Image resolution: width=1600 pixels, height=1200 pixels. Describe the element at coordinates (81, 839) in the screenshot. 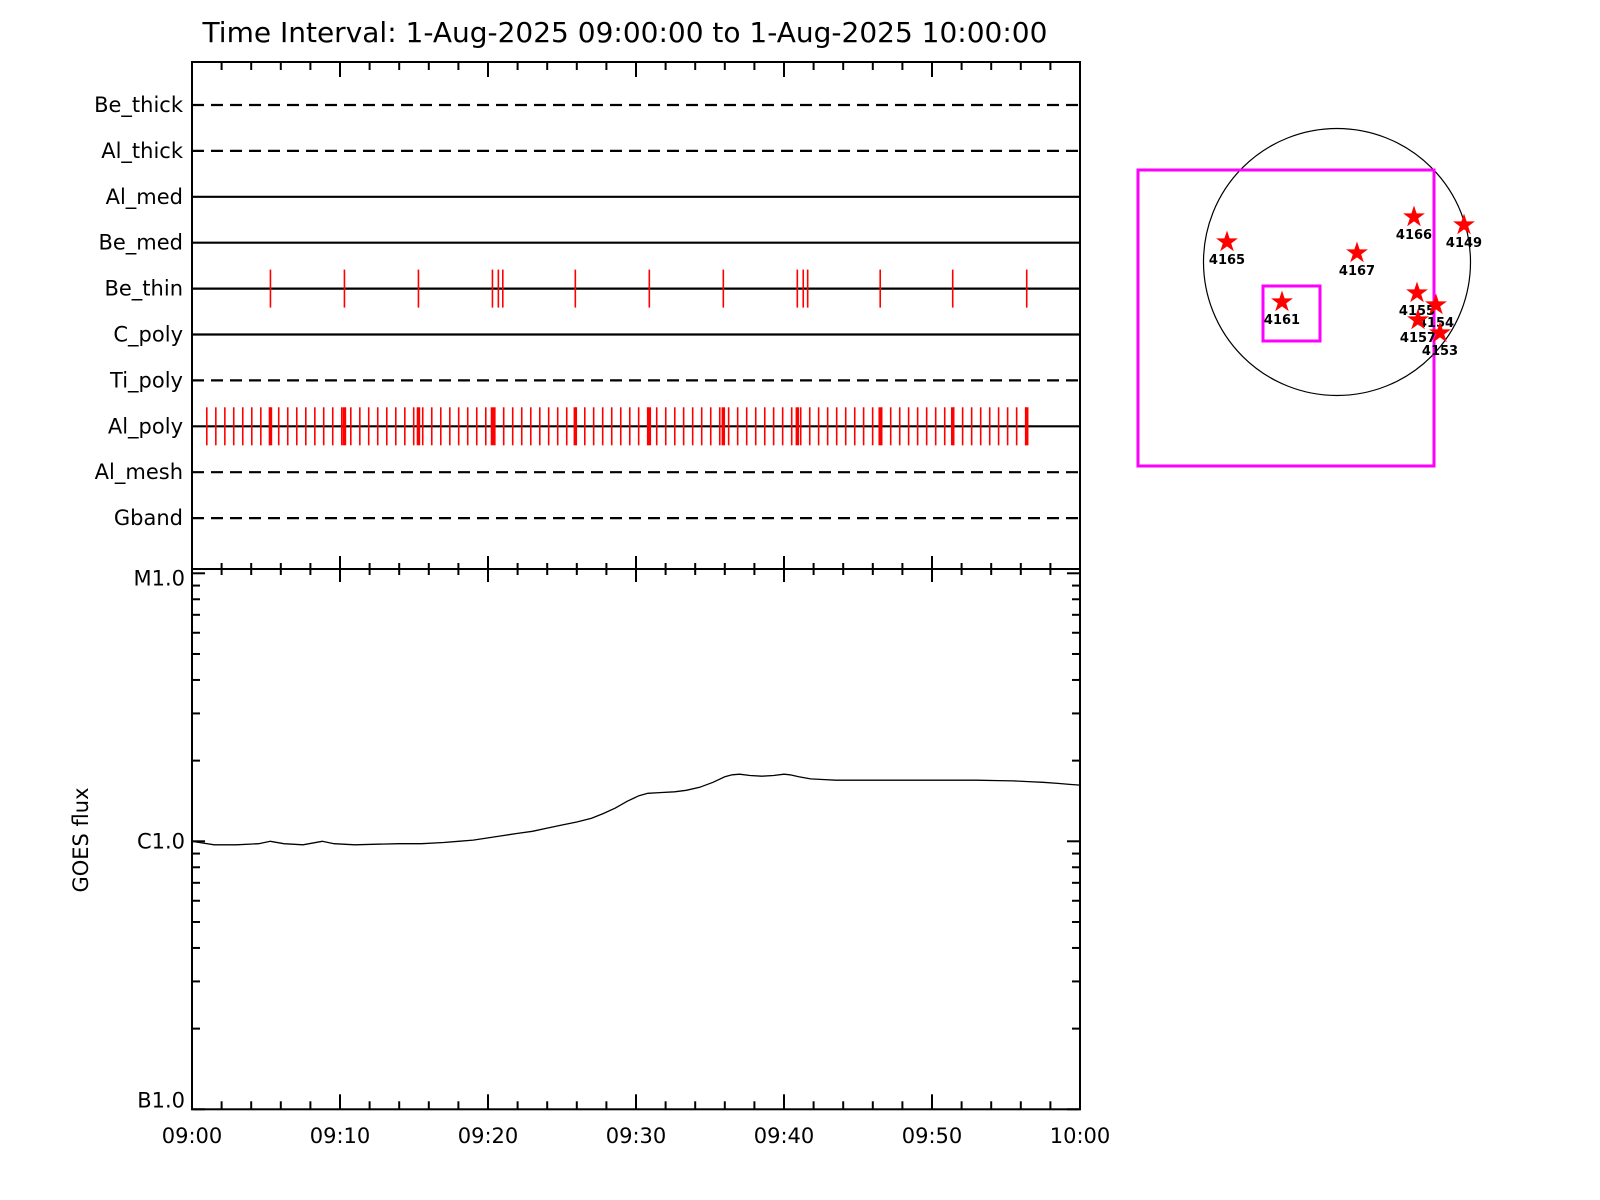

I see `goes-y-axis-label: GOES flux` at that location.